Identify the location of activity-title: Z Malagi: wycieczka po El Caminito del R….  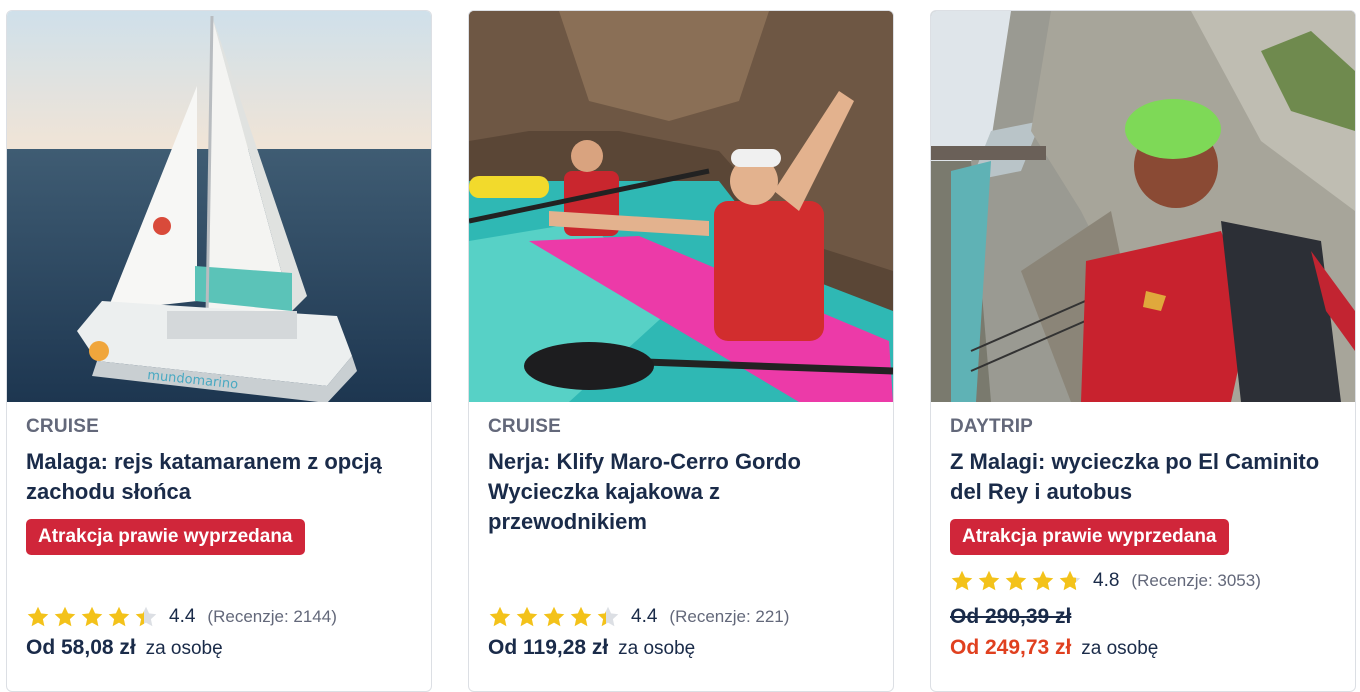
(1145, 477).